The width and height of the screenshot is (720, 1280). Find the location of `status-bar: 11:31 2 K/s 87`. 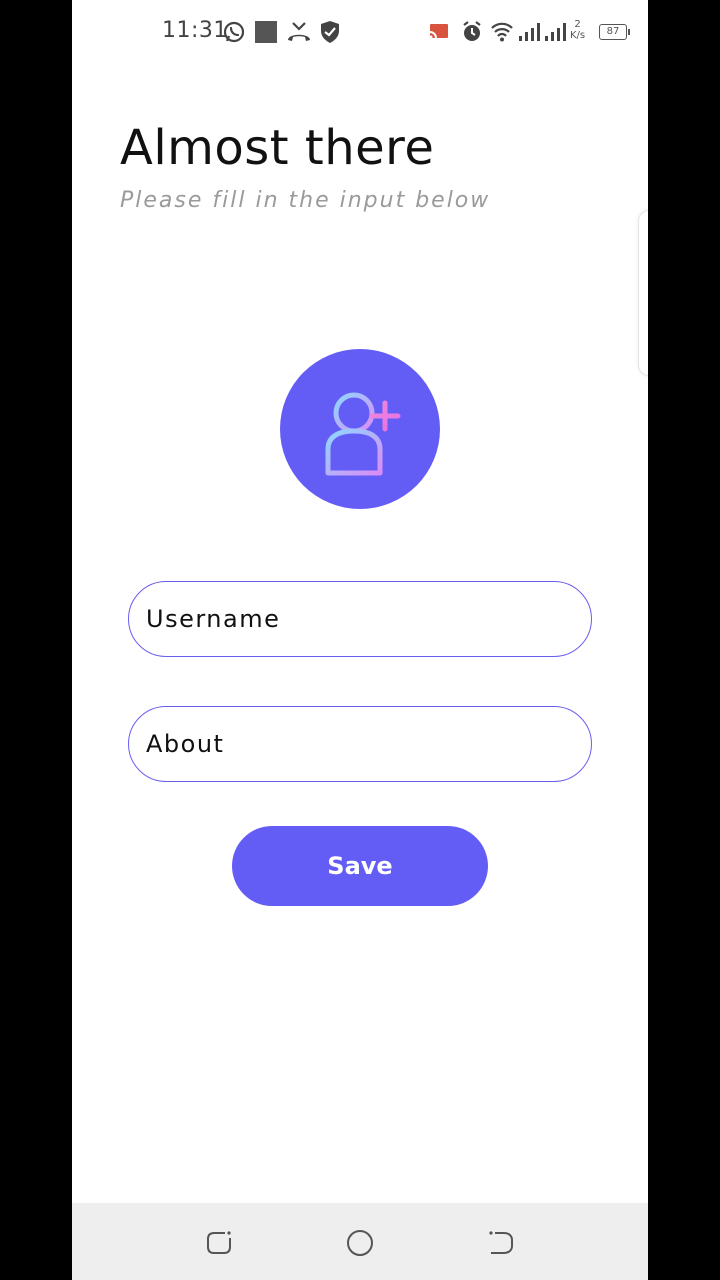

status-bar: 11:31 2 K/s 87 is located at coordinates (360, 32).